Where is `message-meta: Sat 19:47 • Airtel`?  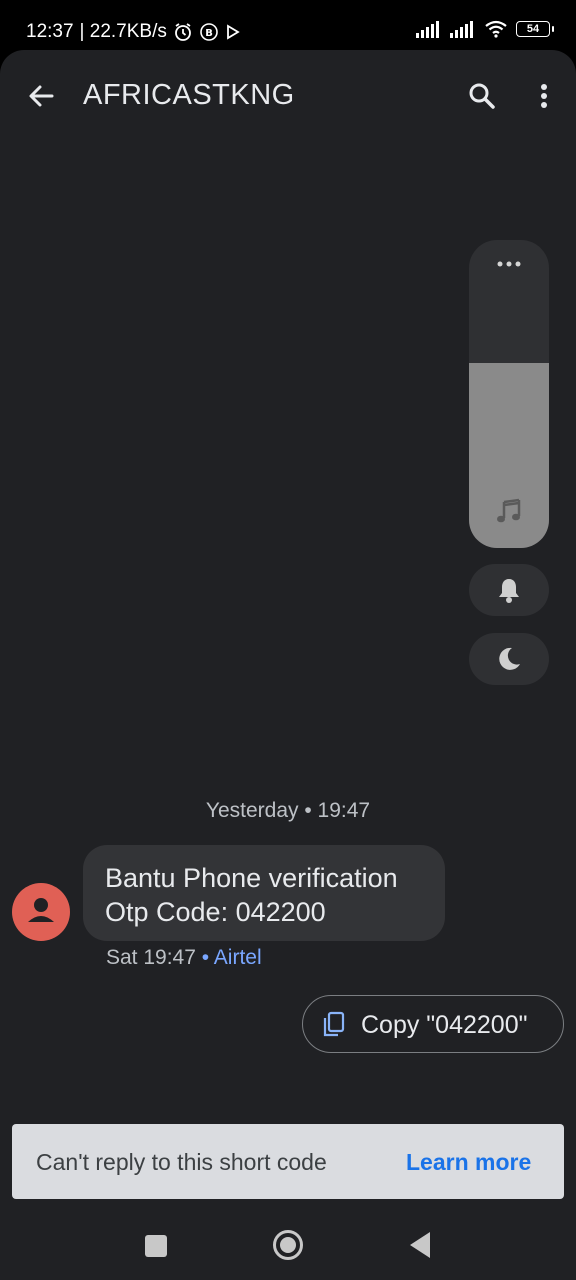
message-meta: Sat 19:47 • Airtel is located at coordinates (184, 958).